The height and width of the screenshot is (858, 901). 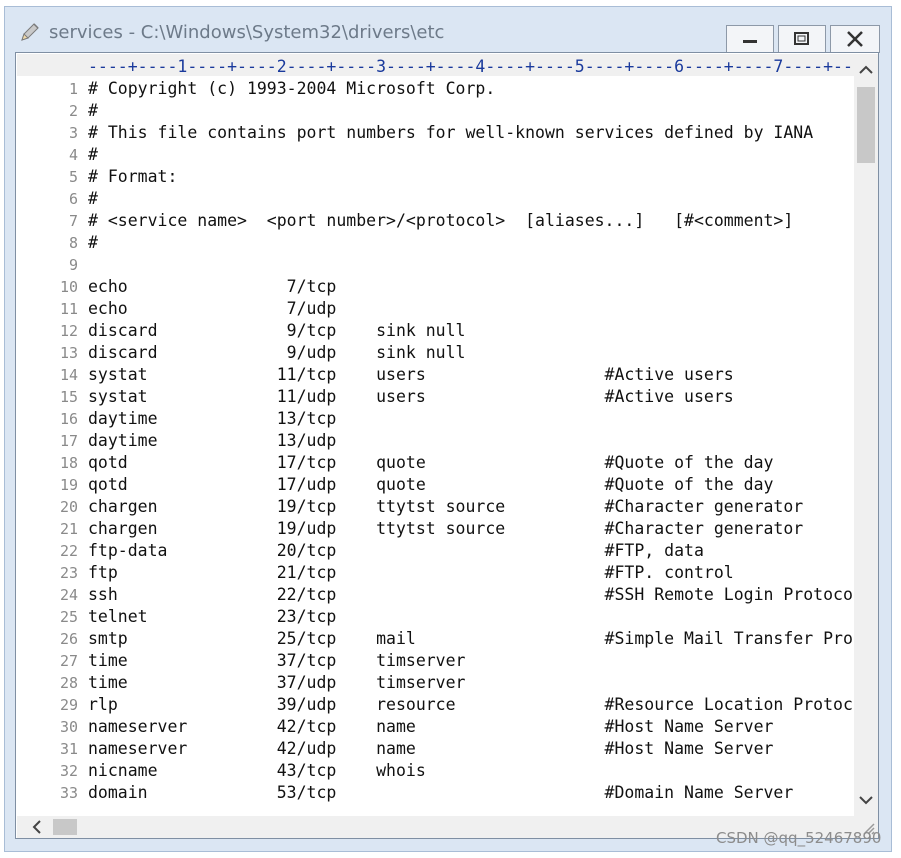 I want to click on text-line: 24 ssh 22/tcp #SSH Remote Login Protoco, so click(x=435, y=595).